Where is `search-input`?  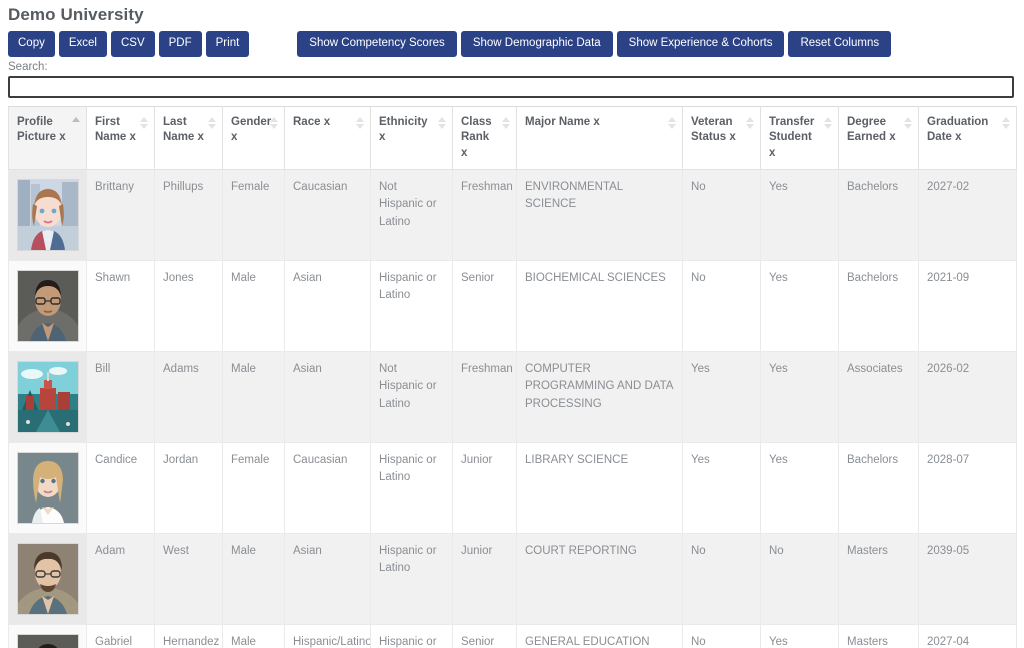 search-input is located at coordinates (511, 86).